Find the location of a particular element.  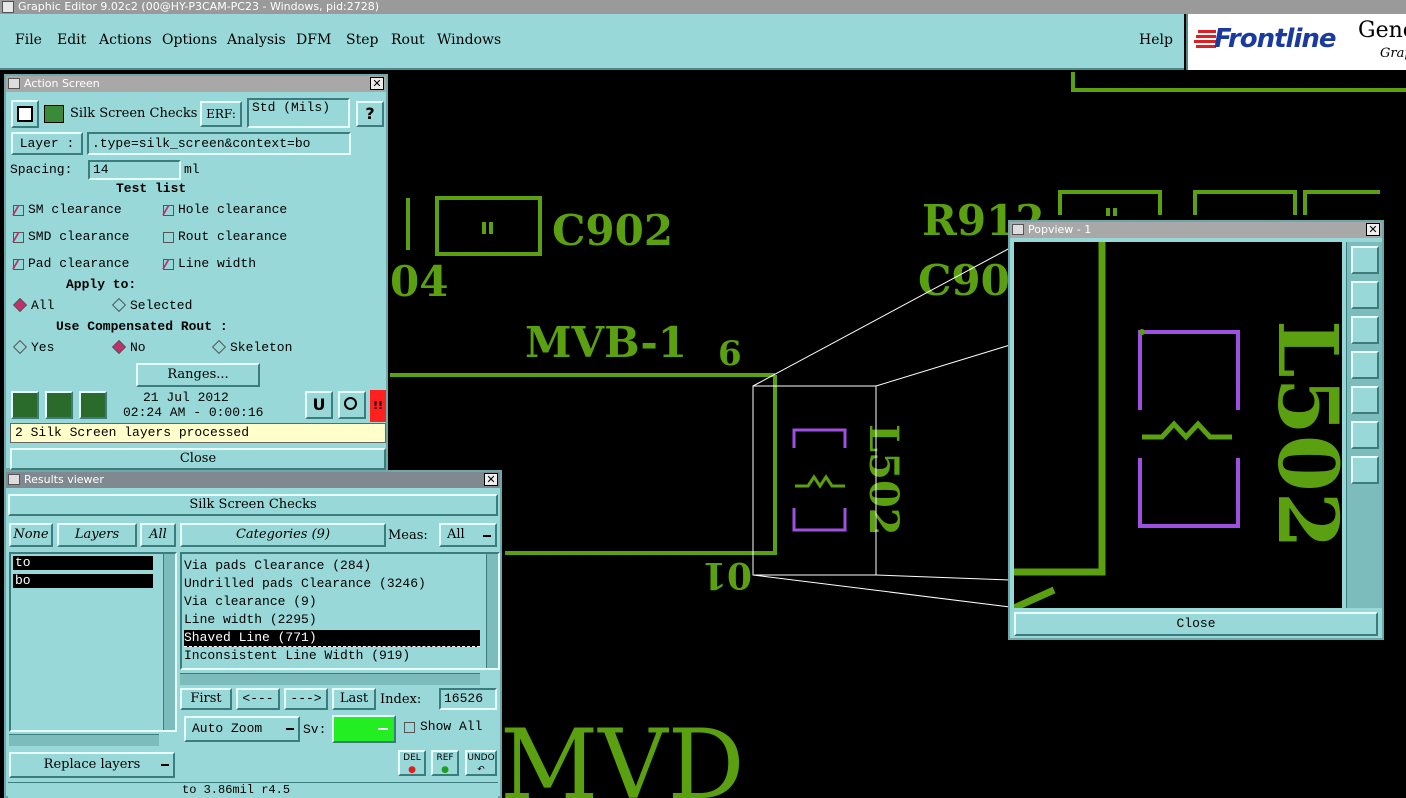

categories-scrollbar is located at coordinates (492, 611).